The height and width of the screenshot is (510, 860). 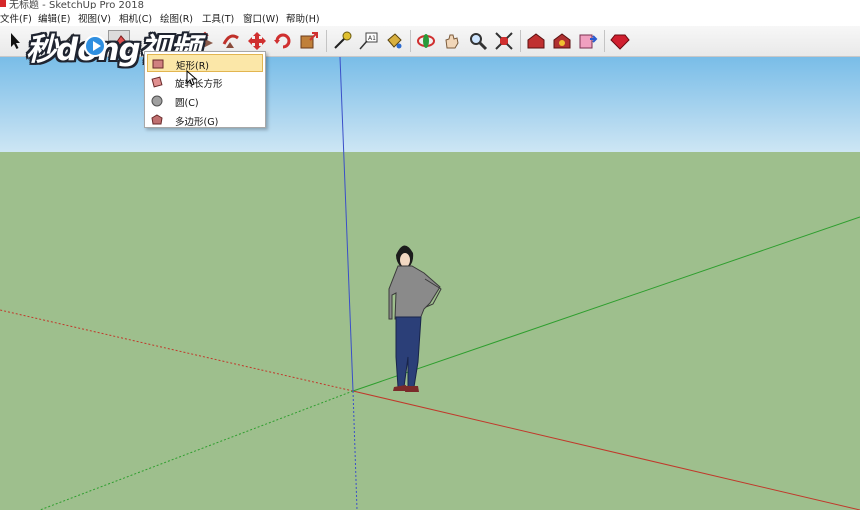 I want to click on blue-axis-negative, so click(x=355, y=450).